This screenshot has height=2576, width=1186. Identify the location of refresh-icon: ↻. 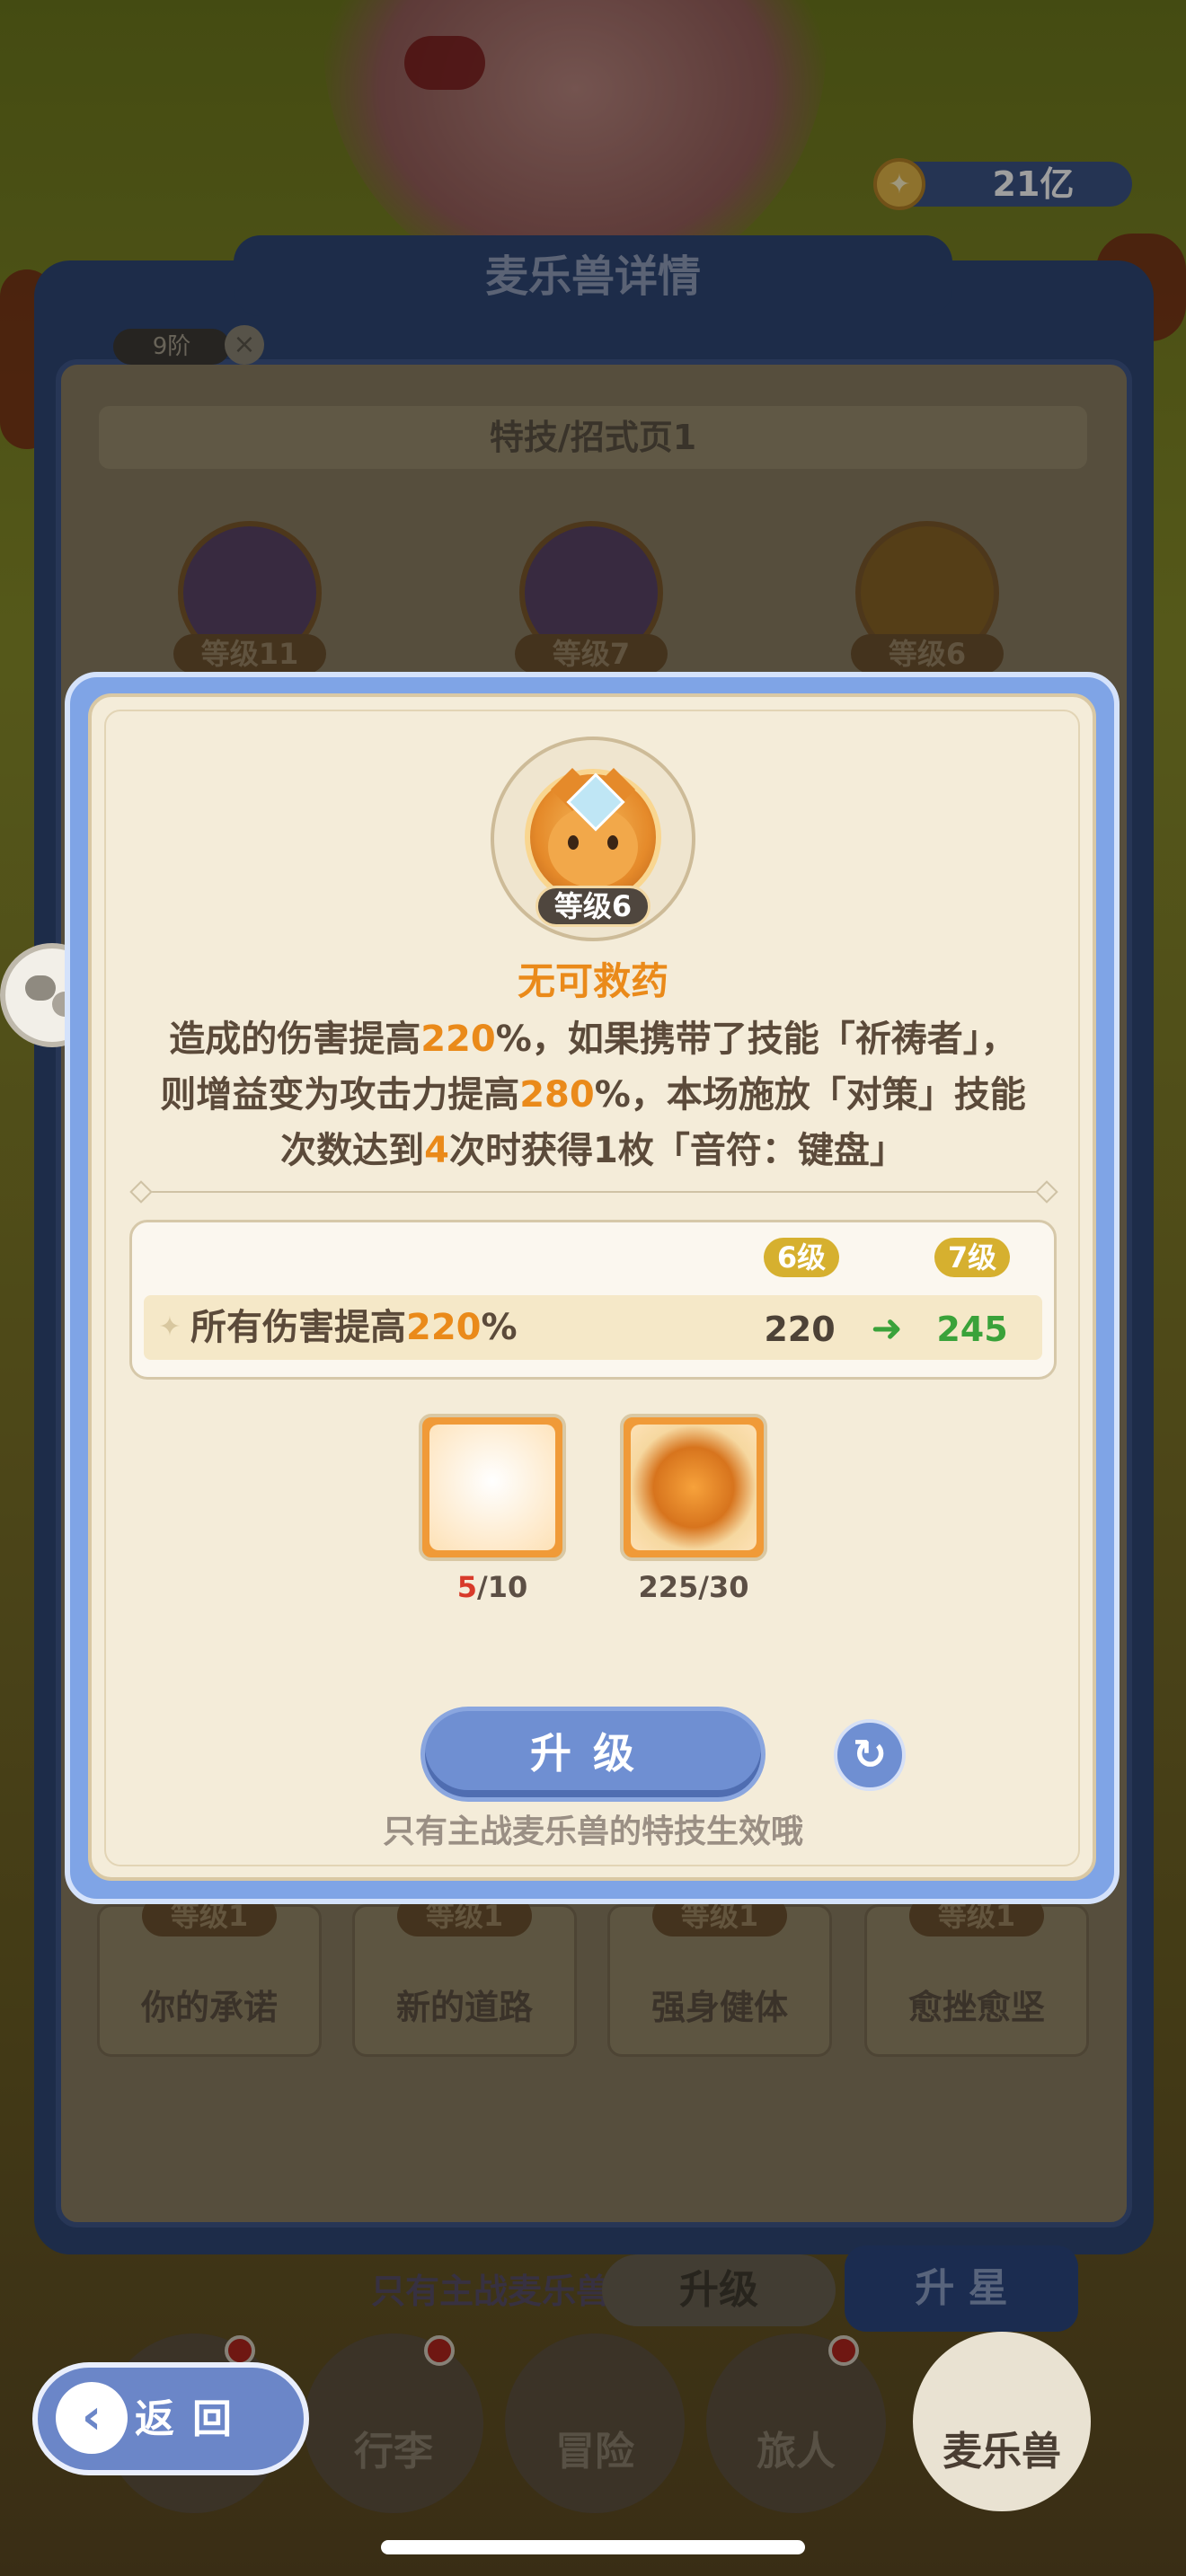
(870, 1755).